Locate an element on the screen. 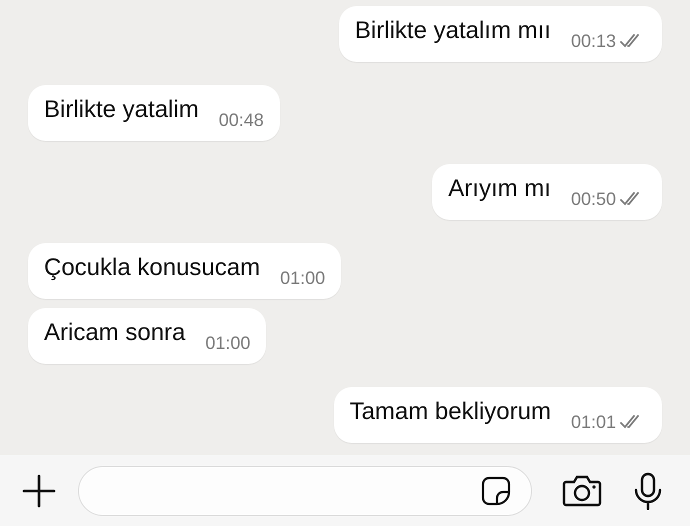 The image size is (690, 526). message-time: 00:48 is located at coordinates (241, 120).